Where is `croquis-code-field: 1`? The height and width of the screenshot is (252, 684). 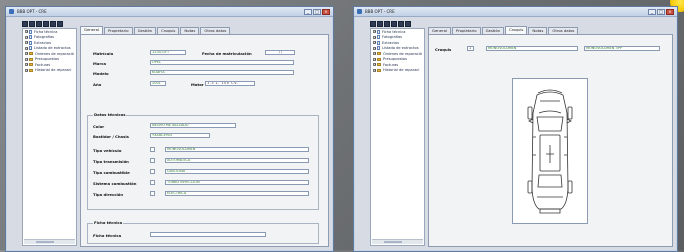 croquis-code-field: 1 is located at coordinates (470, 48).